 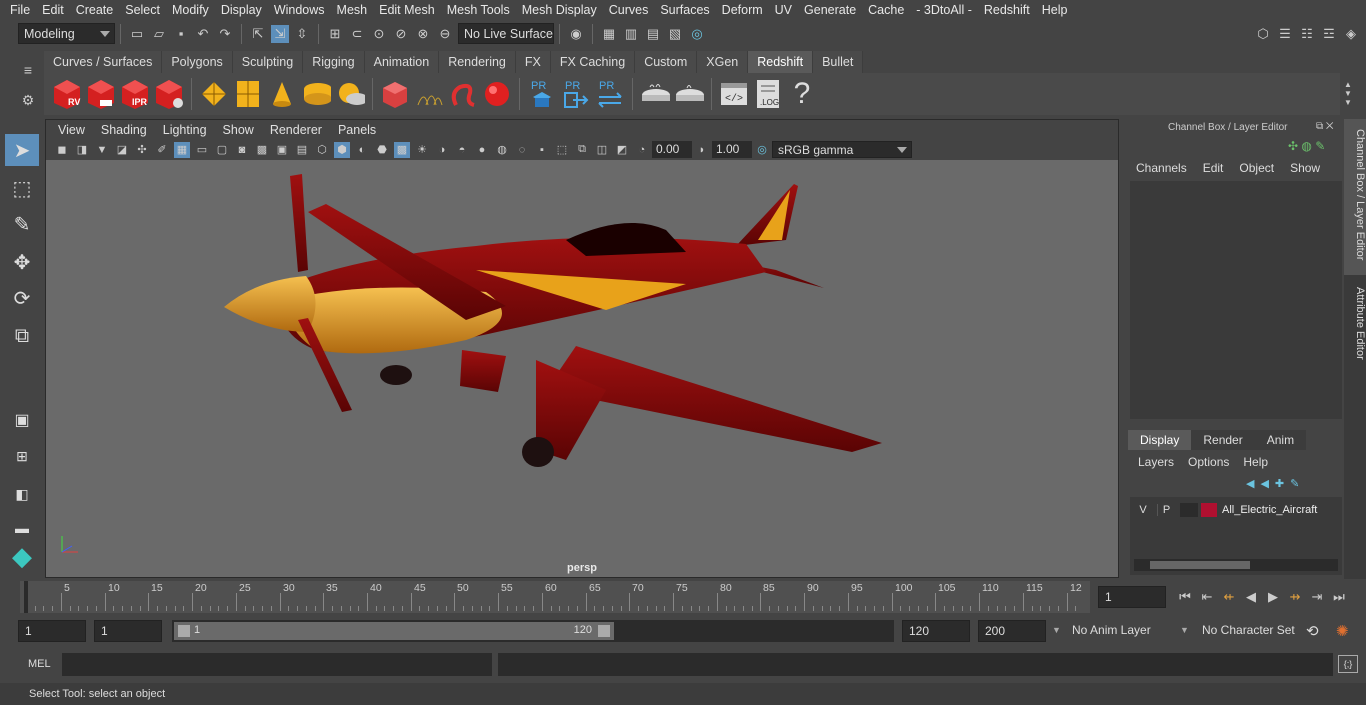 I want to click on wireframe-icon: ⬡, so click(x=322, y=150).